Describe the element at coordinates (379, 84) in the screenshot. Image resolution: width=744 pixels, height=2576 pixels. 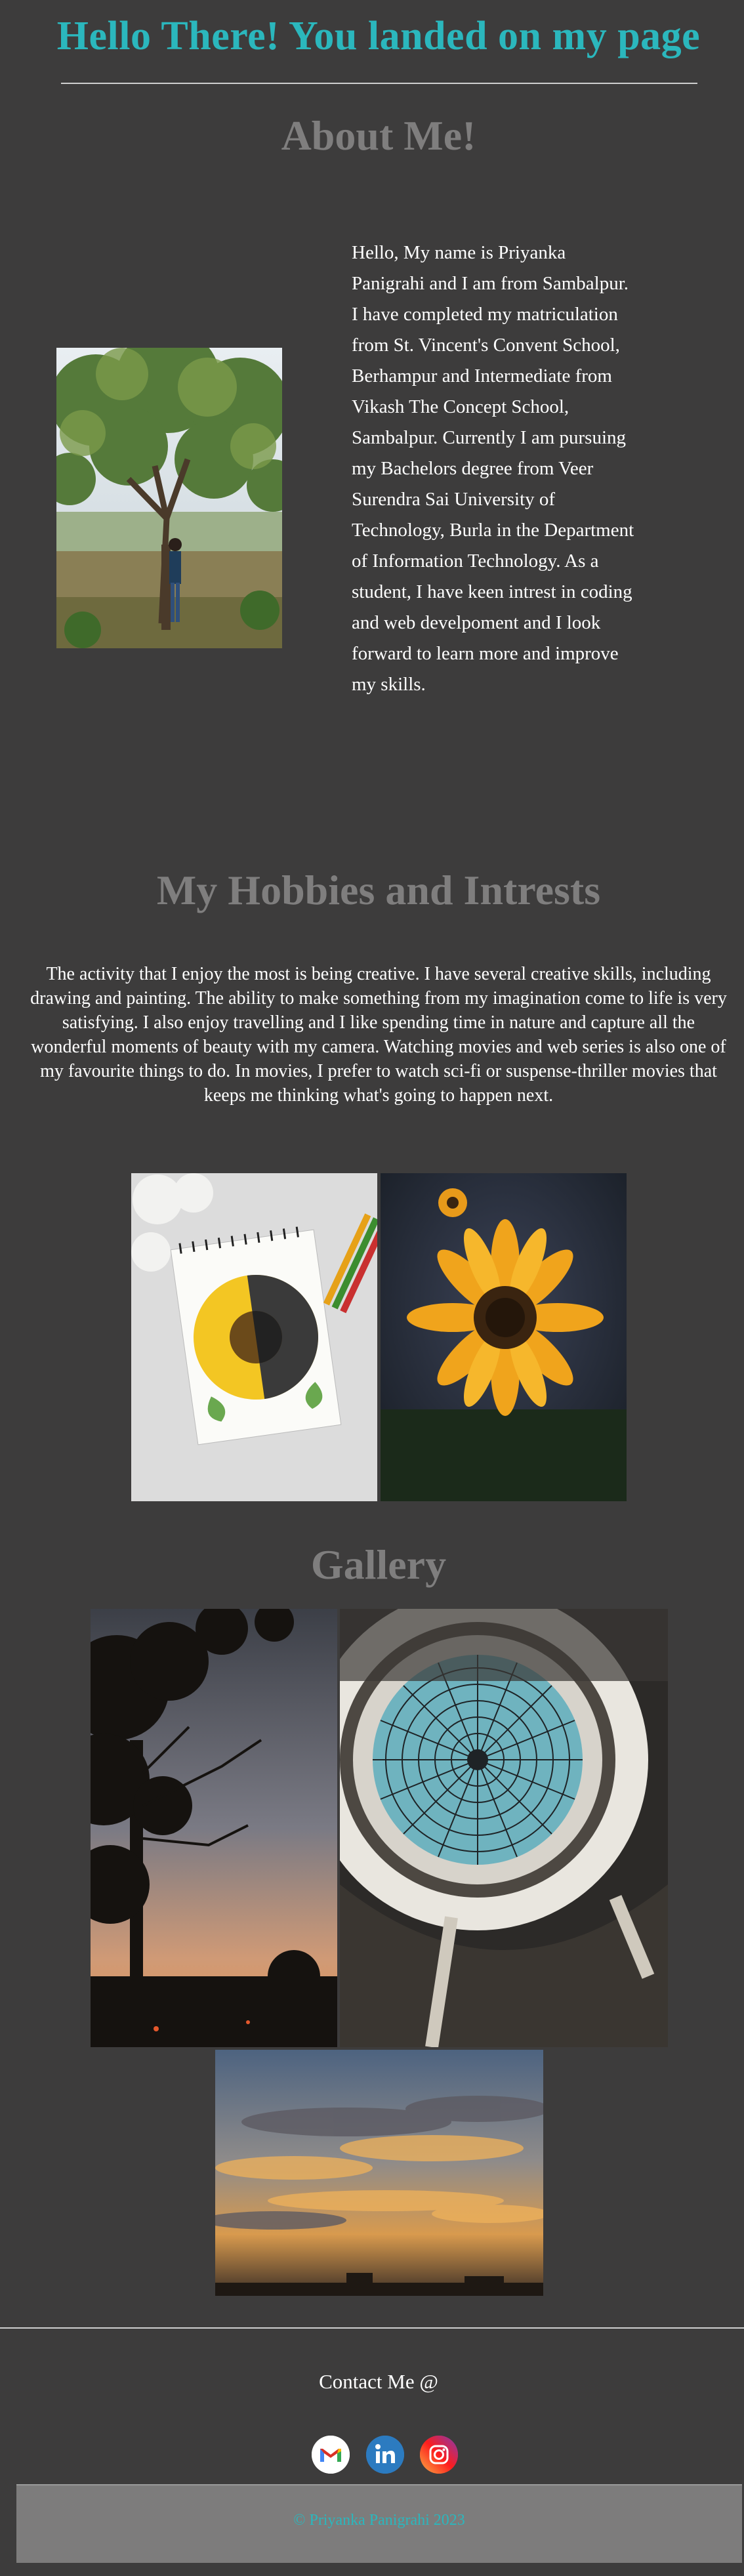
I see `title-divider` at that location.